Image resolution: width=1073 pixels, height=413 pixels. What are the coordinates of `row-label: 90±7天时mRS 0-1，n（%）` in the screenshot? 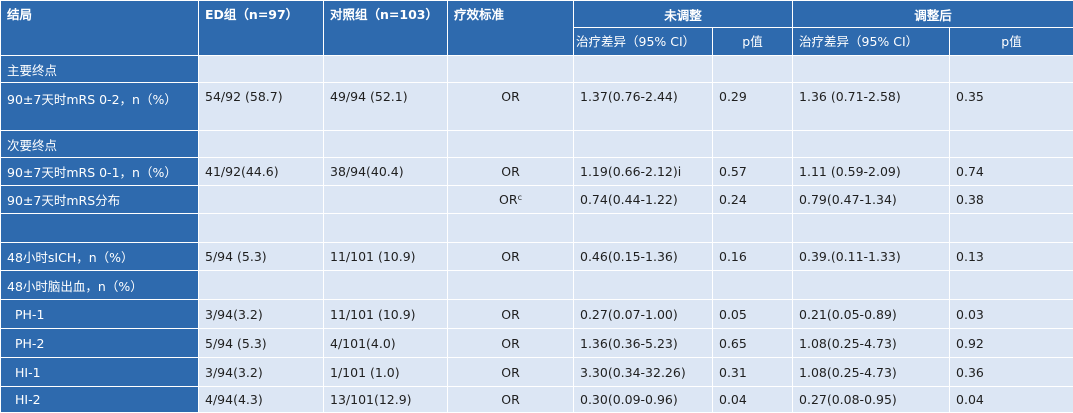 It's located at (99, 171).